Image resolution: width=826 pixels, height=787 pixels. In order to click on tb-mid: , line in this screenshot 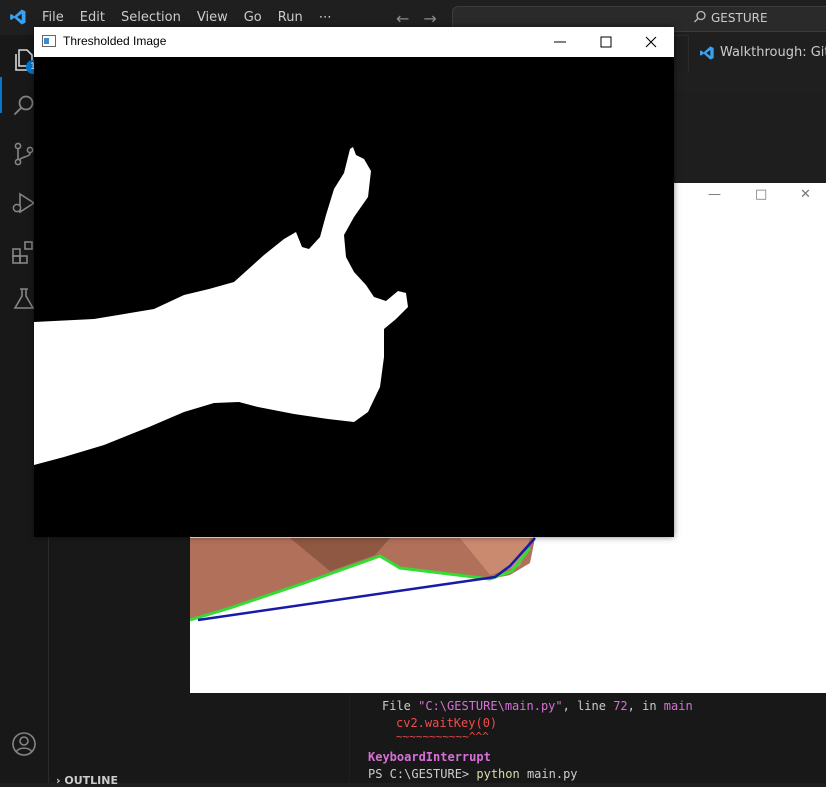, I will do `click(588, 706)`.